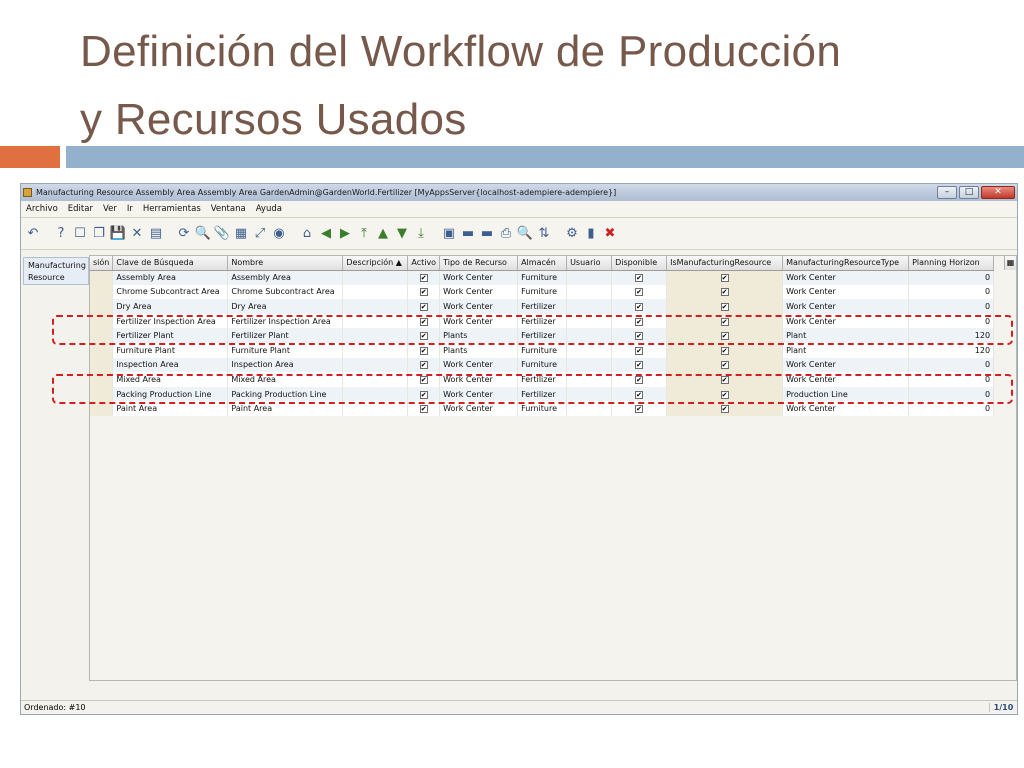 The width and height of the screenshot is (1024, 768). Describe the element at coordinates (33, 234) in the screenshot. I see `undo-icon: ↶` at that location.